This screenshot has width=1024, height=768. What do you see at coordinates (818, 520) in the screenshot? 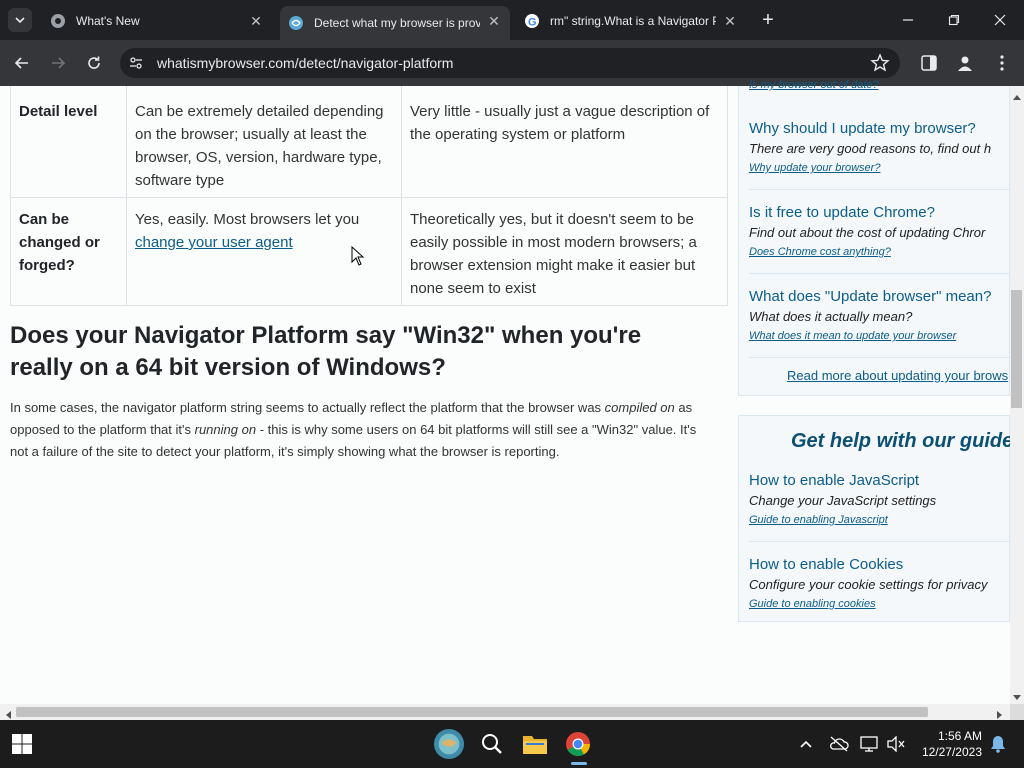
I see `sidebar-link: Guide to enabling Javascript` at bounding box center [818, 520].